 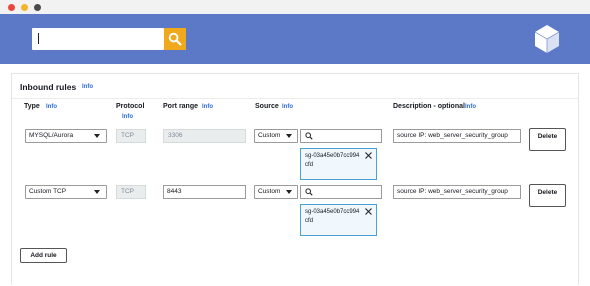 I want to click on maximize-window-button, so click(x=37, y=7).